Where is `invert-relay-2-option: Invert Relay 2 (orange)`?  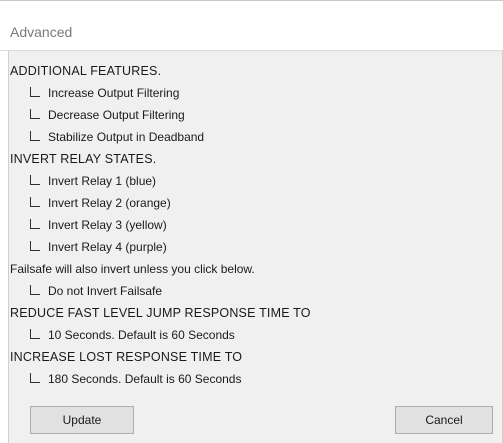
invert-relay-2-option: Invert Relay 2 (orange) is located at coordinates (100, 203).